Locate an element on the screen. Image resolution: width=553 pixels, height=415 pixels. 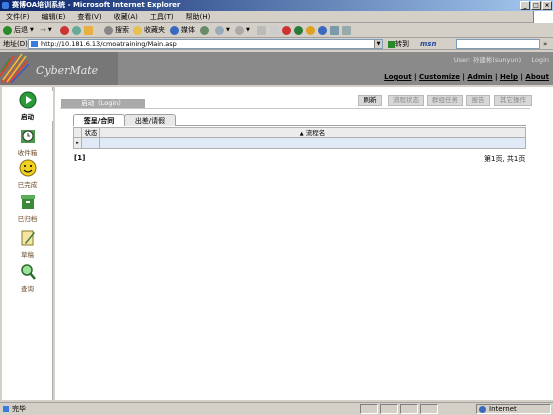
login-label: Login is located at coordinates (540, 60).